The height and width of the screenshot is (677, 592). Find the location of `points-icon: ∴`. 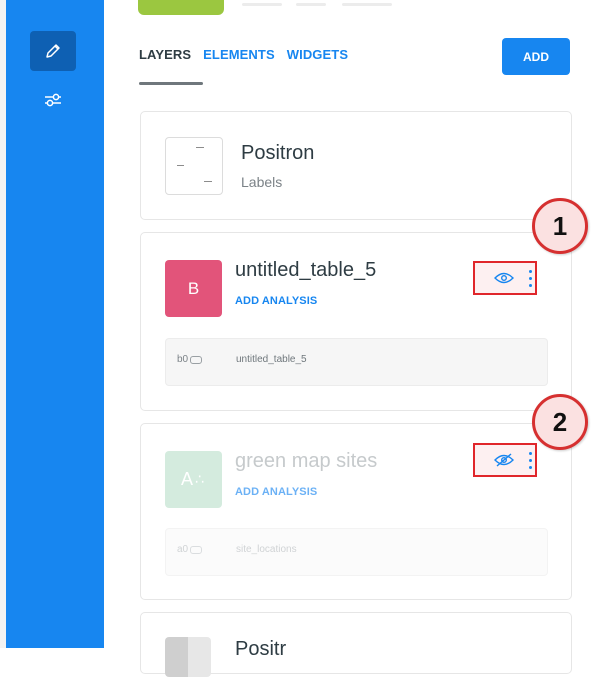

points-icon: ∴ is located at coordinates (200, 479).